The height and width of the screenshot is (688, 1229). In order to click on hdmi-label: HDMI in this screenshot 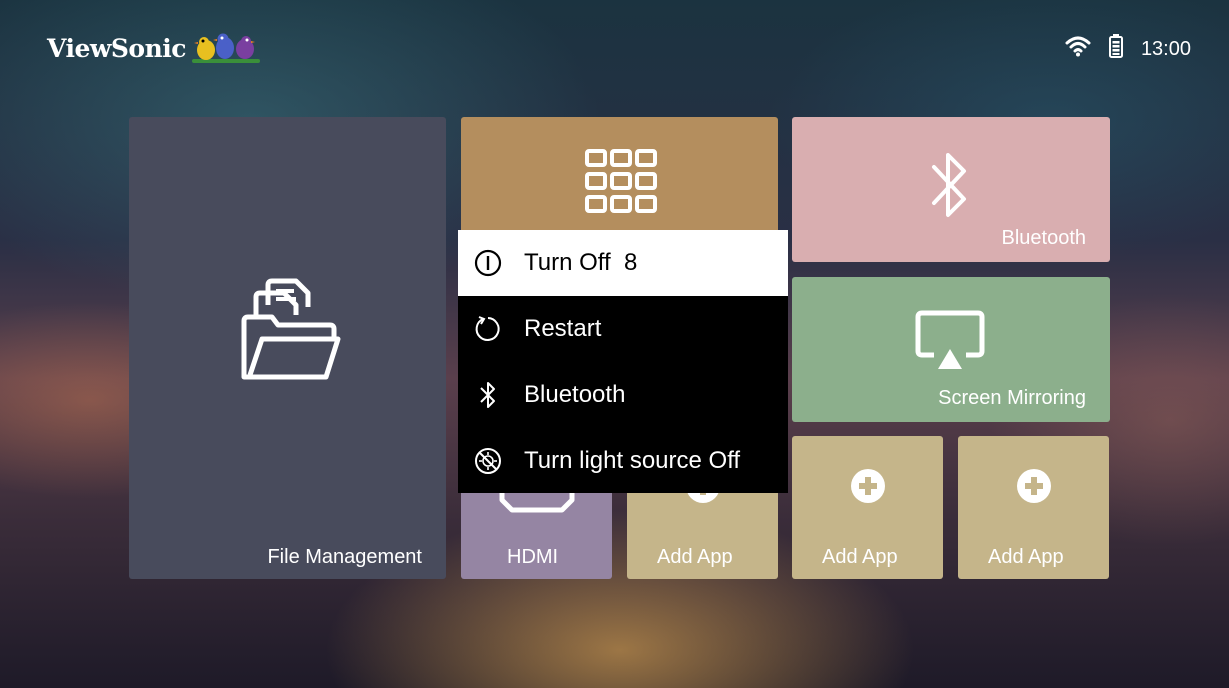, I will do `click(533, 557)`.